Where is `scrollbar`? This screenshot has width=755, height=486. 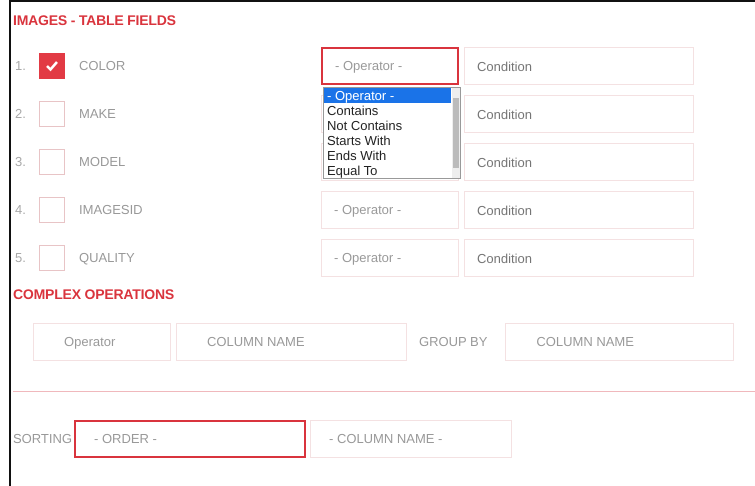 scrollbar is located at coordinates (456, 133).